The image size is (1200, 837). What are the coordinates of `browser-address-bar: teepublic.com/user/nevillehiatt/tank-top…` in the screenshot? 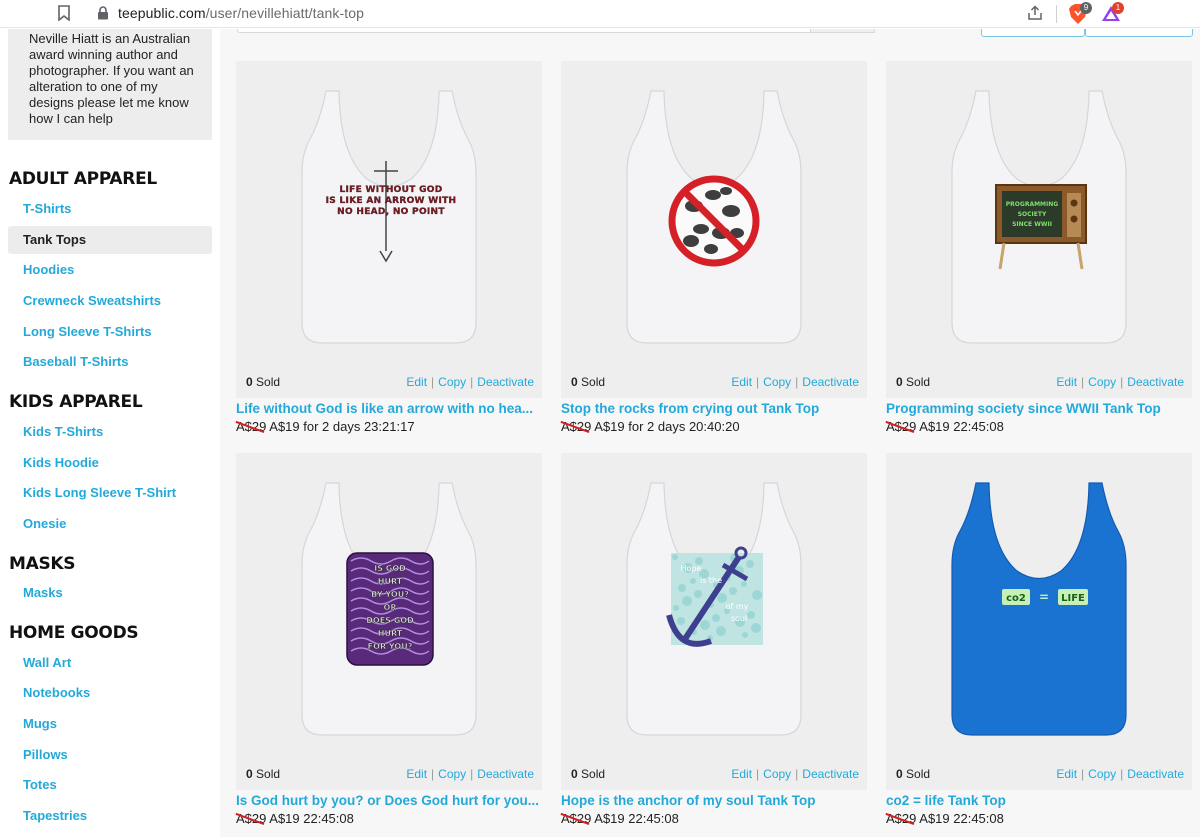 It's located at (600, 14).